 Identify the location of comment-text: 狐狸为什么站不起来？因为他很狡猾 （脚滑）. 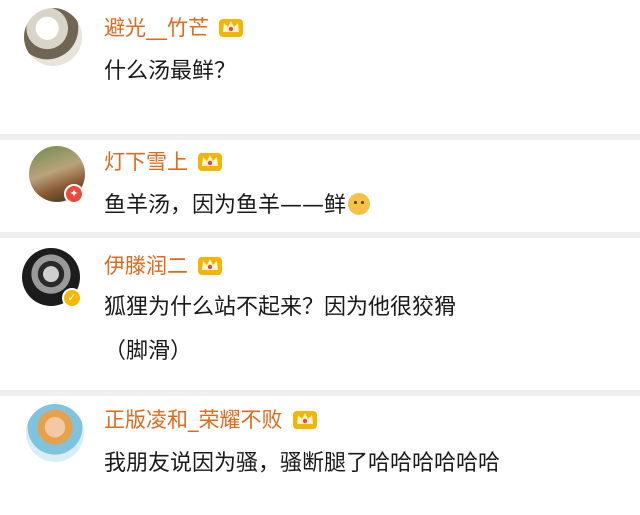
(364, 330).